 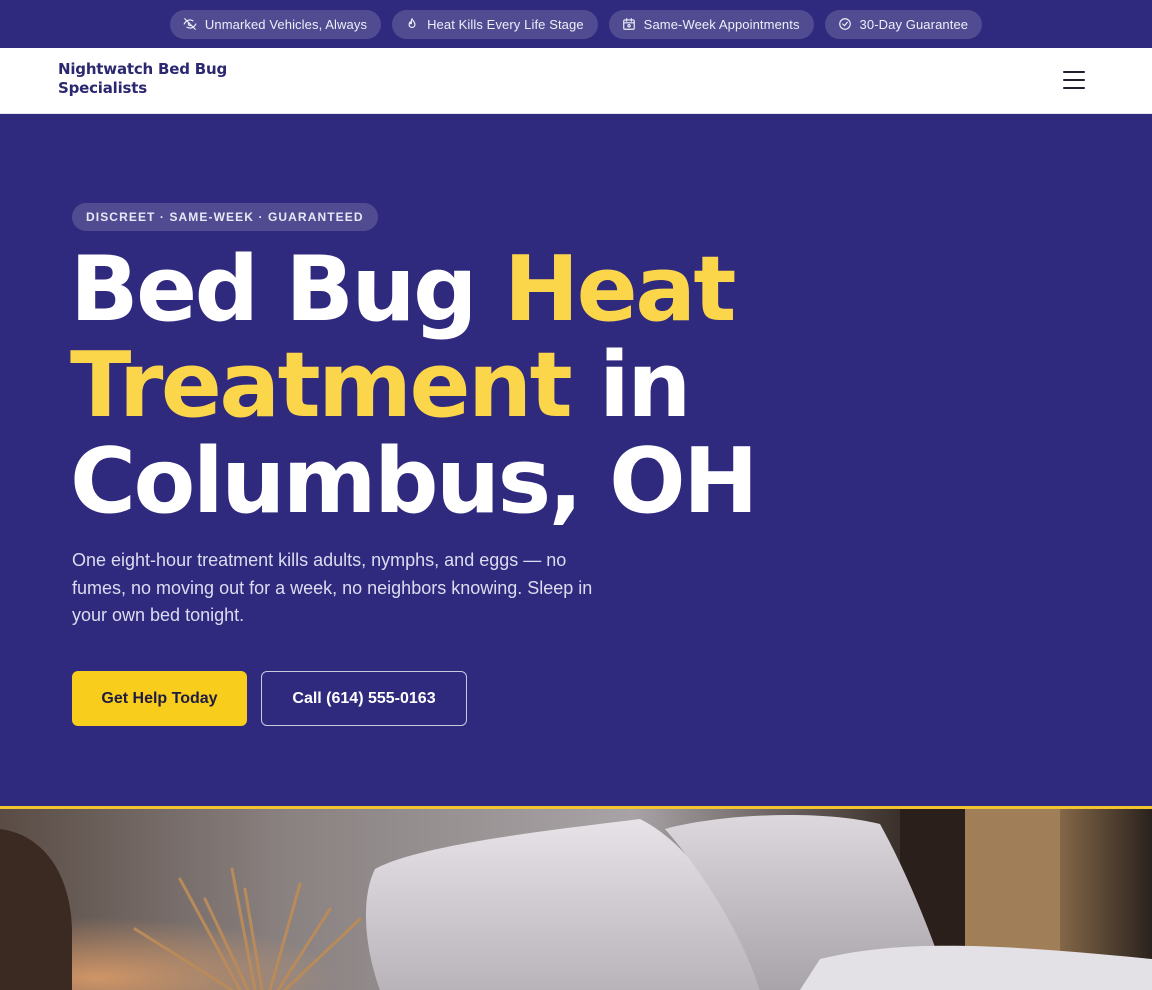 What do you see at coordinates (287, 289) in the screenshot?
I see `headline-text: Bed Bug` at bounding box center [287, 289].